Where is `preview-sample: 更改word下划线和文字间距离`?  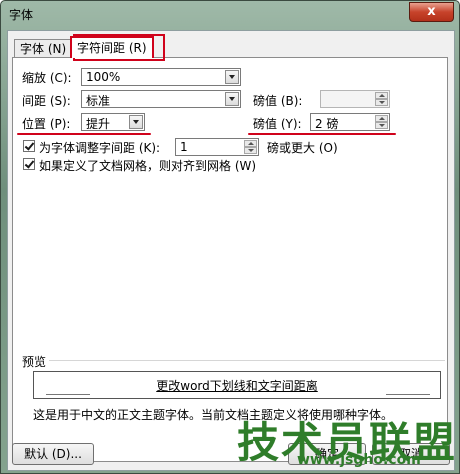
preview-sample: 更改word下划线和文字间距离 is located at coordinates (237, 386).